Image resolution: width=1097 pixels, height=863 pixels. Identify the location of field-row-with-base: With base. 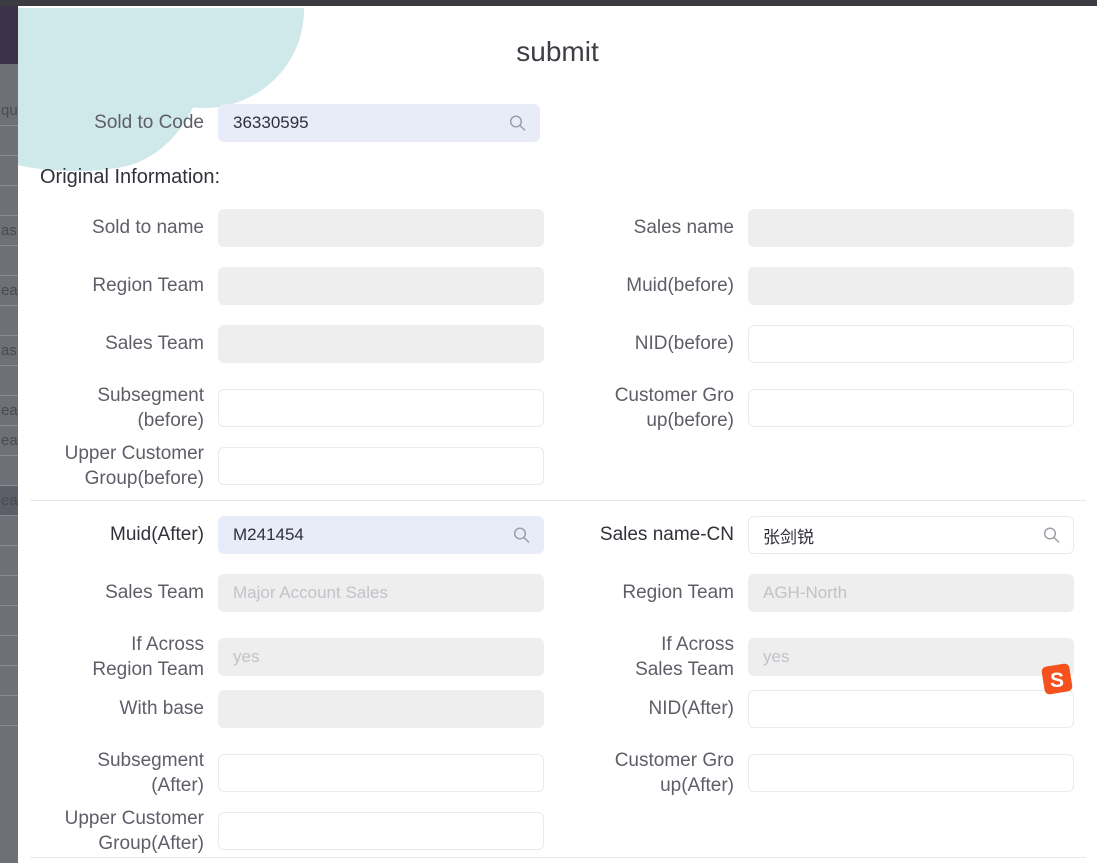
(292, 709).